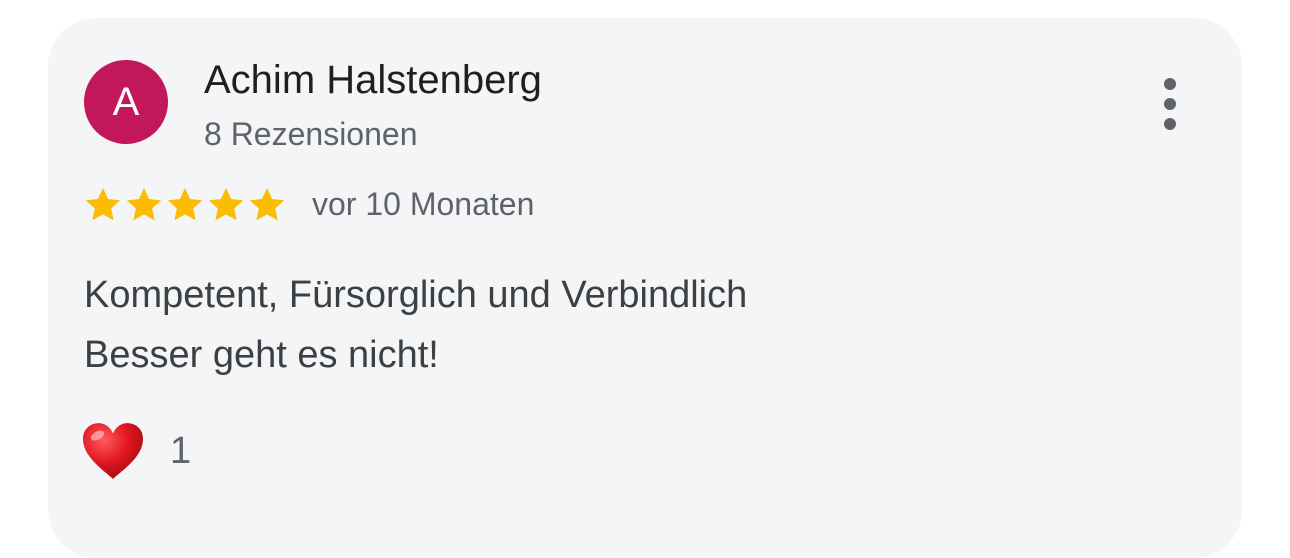 This screenshot has height=558, width=1290. What do you see at coordinates (1170, 104) in the screenshot?
I see `more-options-button` at bounding box center [1170, 104].